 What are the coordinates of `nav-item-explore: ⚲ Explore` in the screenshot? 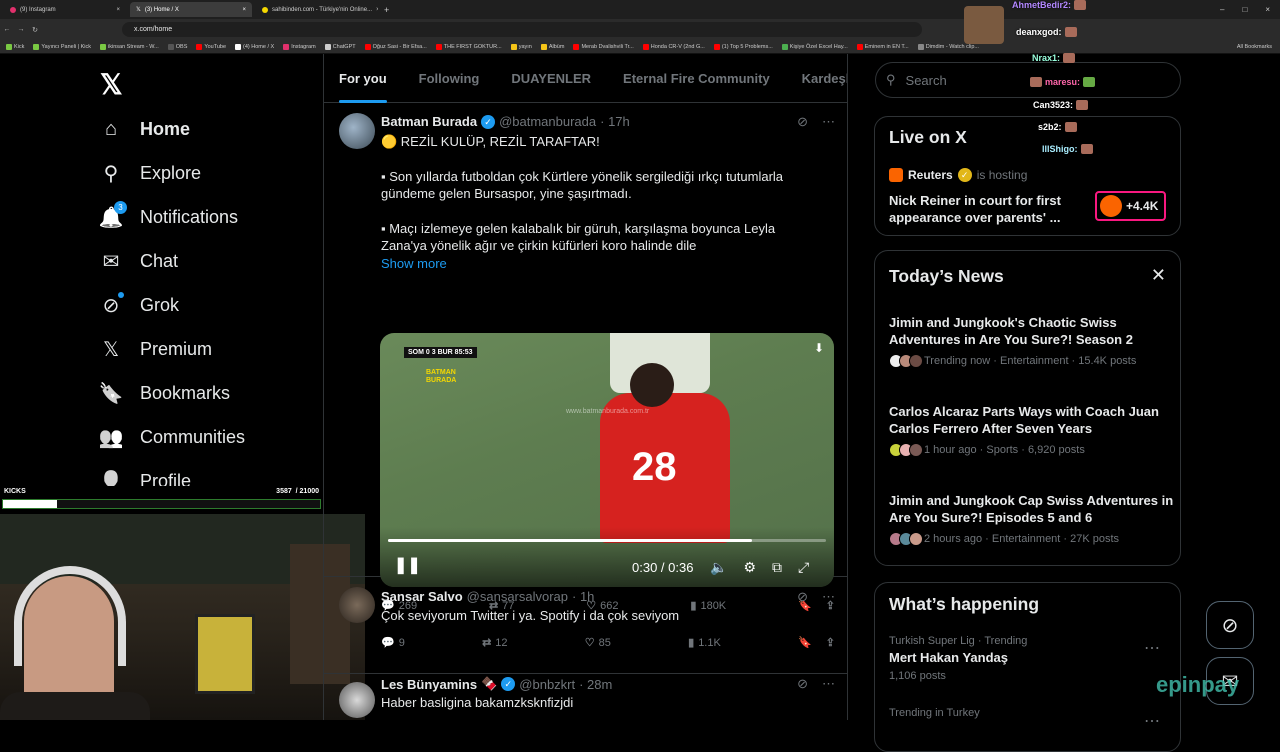 It's located at (150, 173).